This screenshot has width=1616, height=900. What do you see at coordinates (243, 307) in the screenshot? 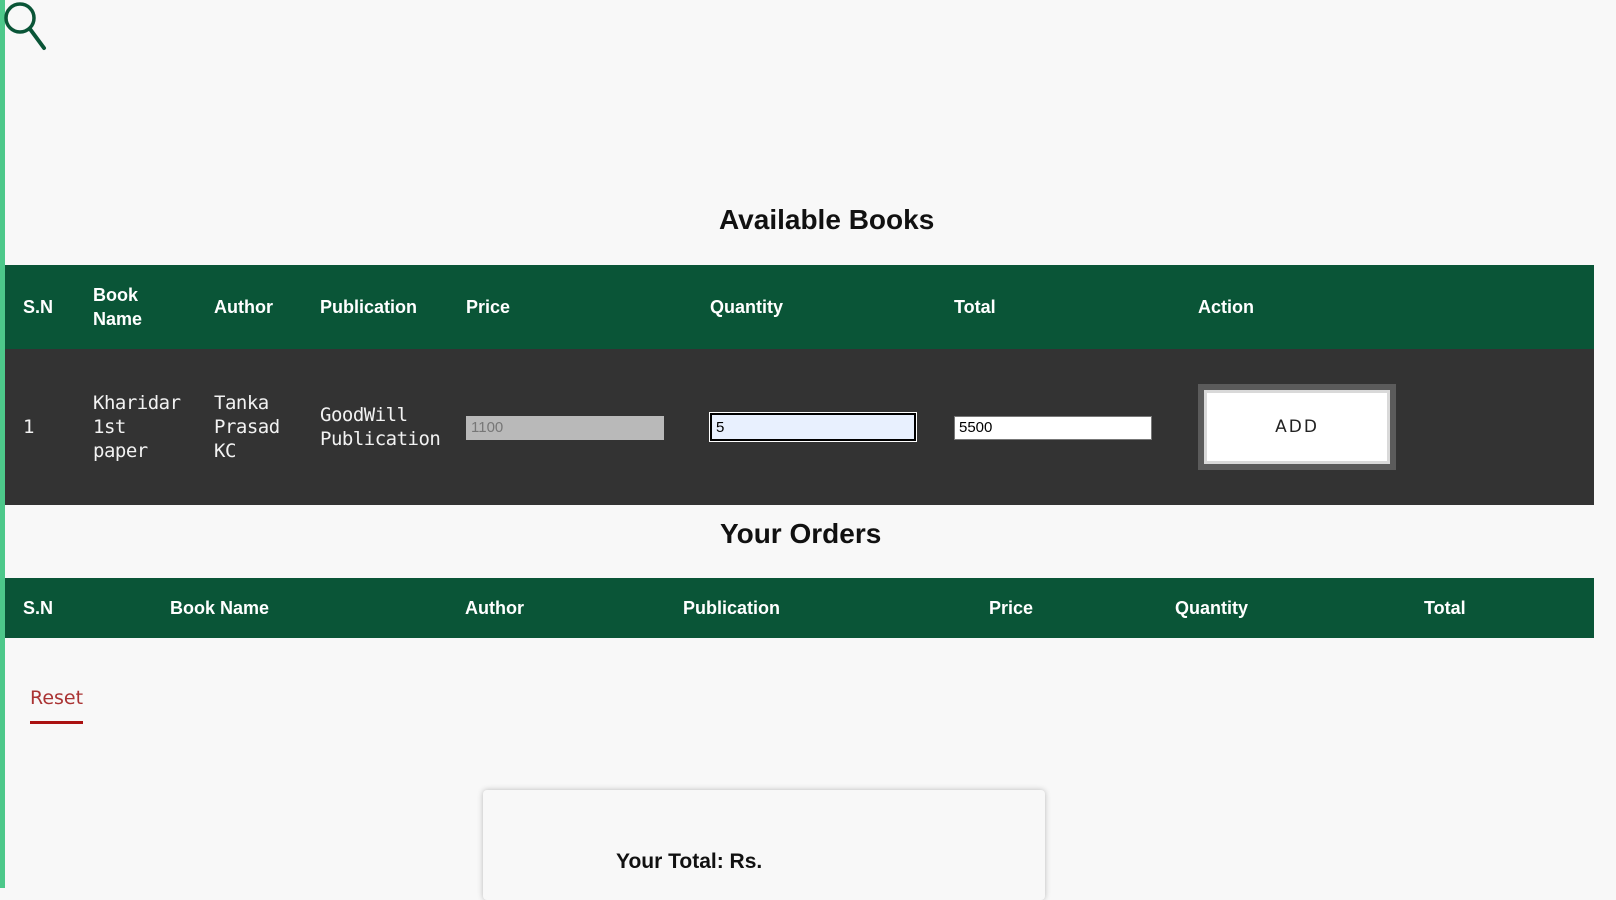
I see `header-author: Author` at bounding box center [243, 307].